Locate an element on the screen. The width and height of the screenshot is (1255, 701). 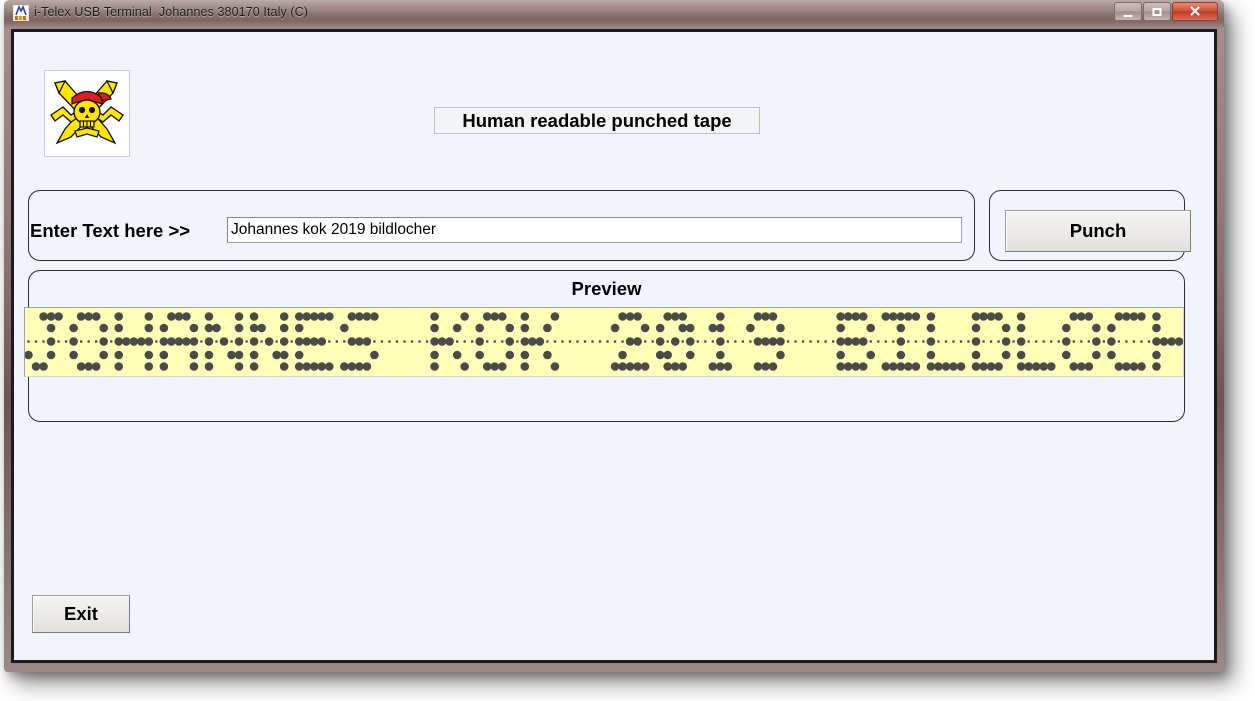
window-controls: ✕ is located at coordinates (1166, 11).